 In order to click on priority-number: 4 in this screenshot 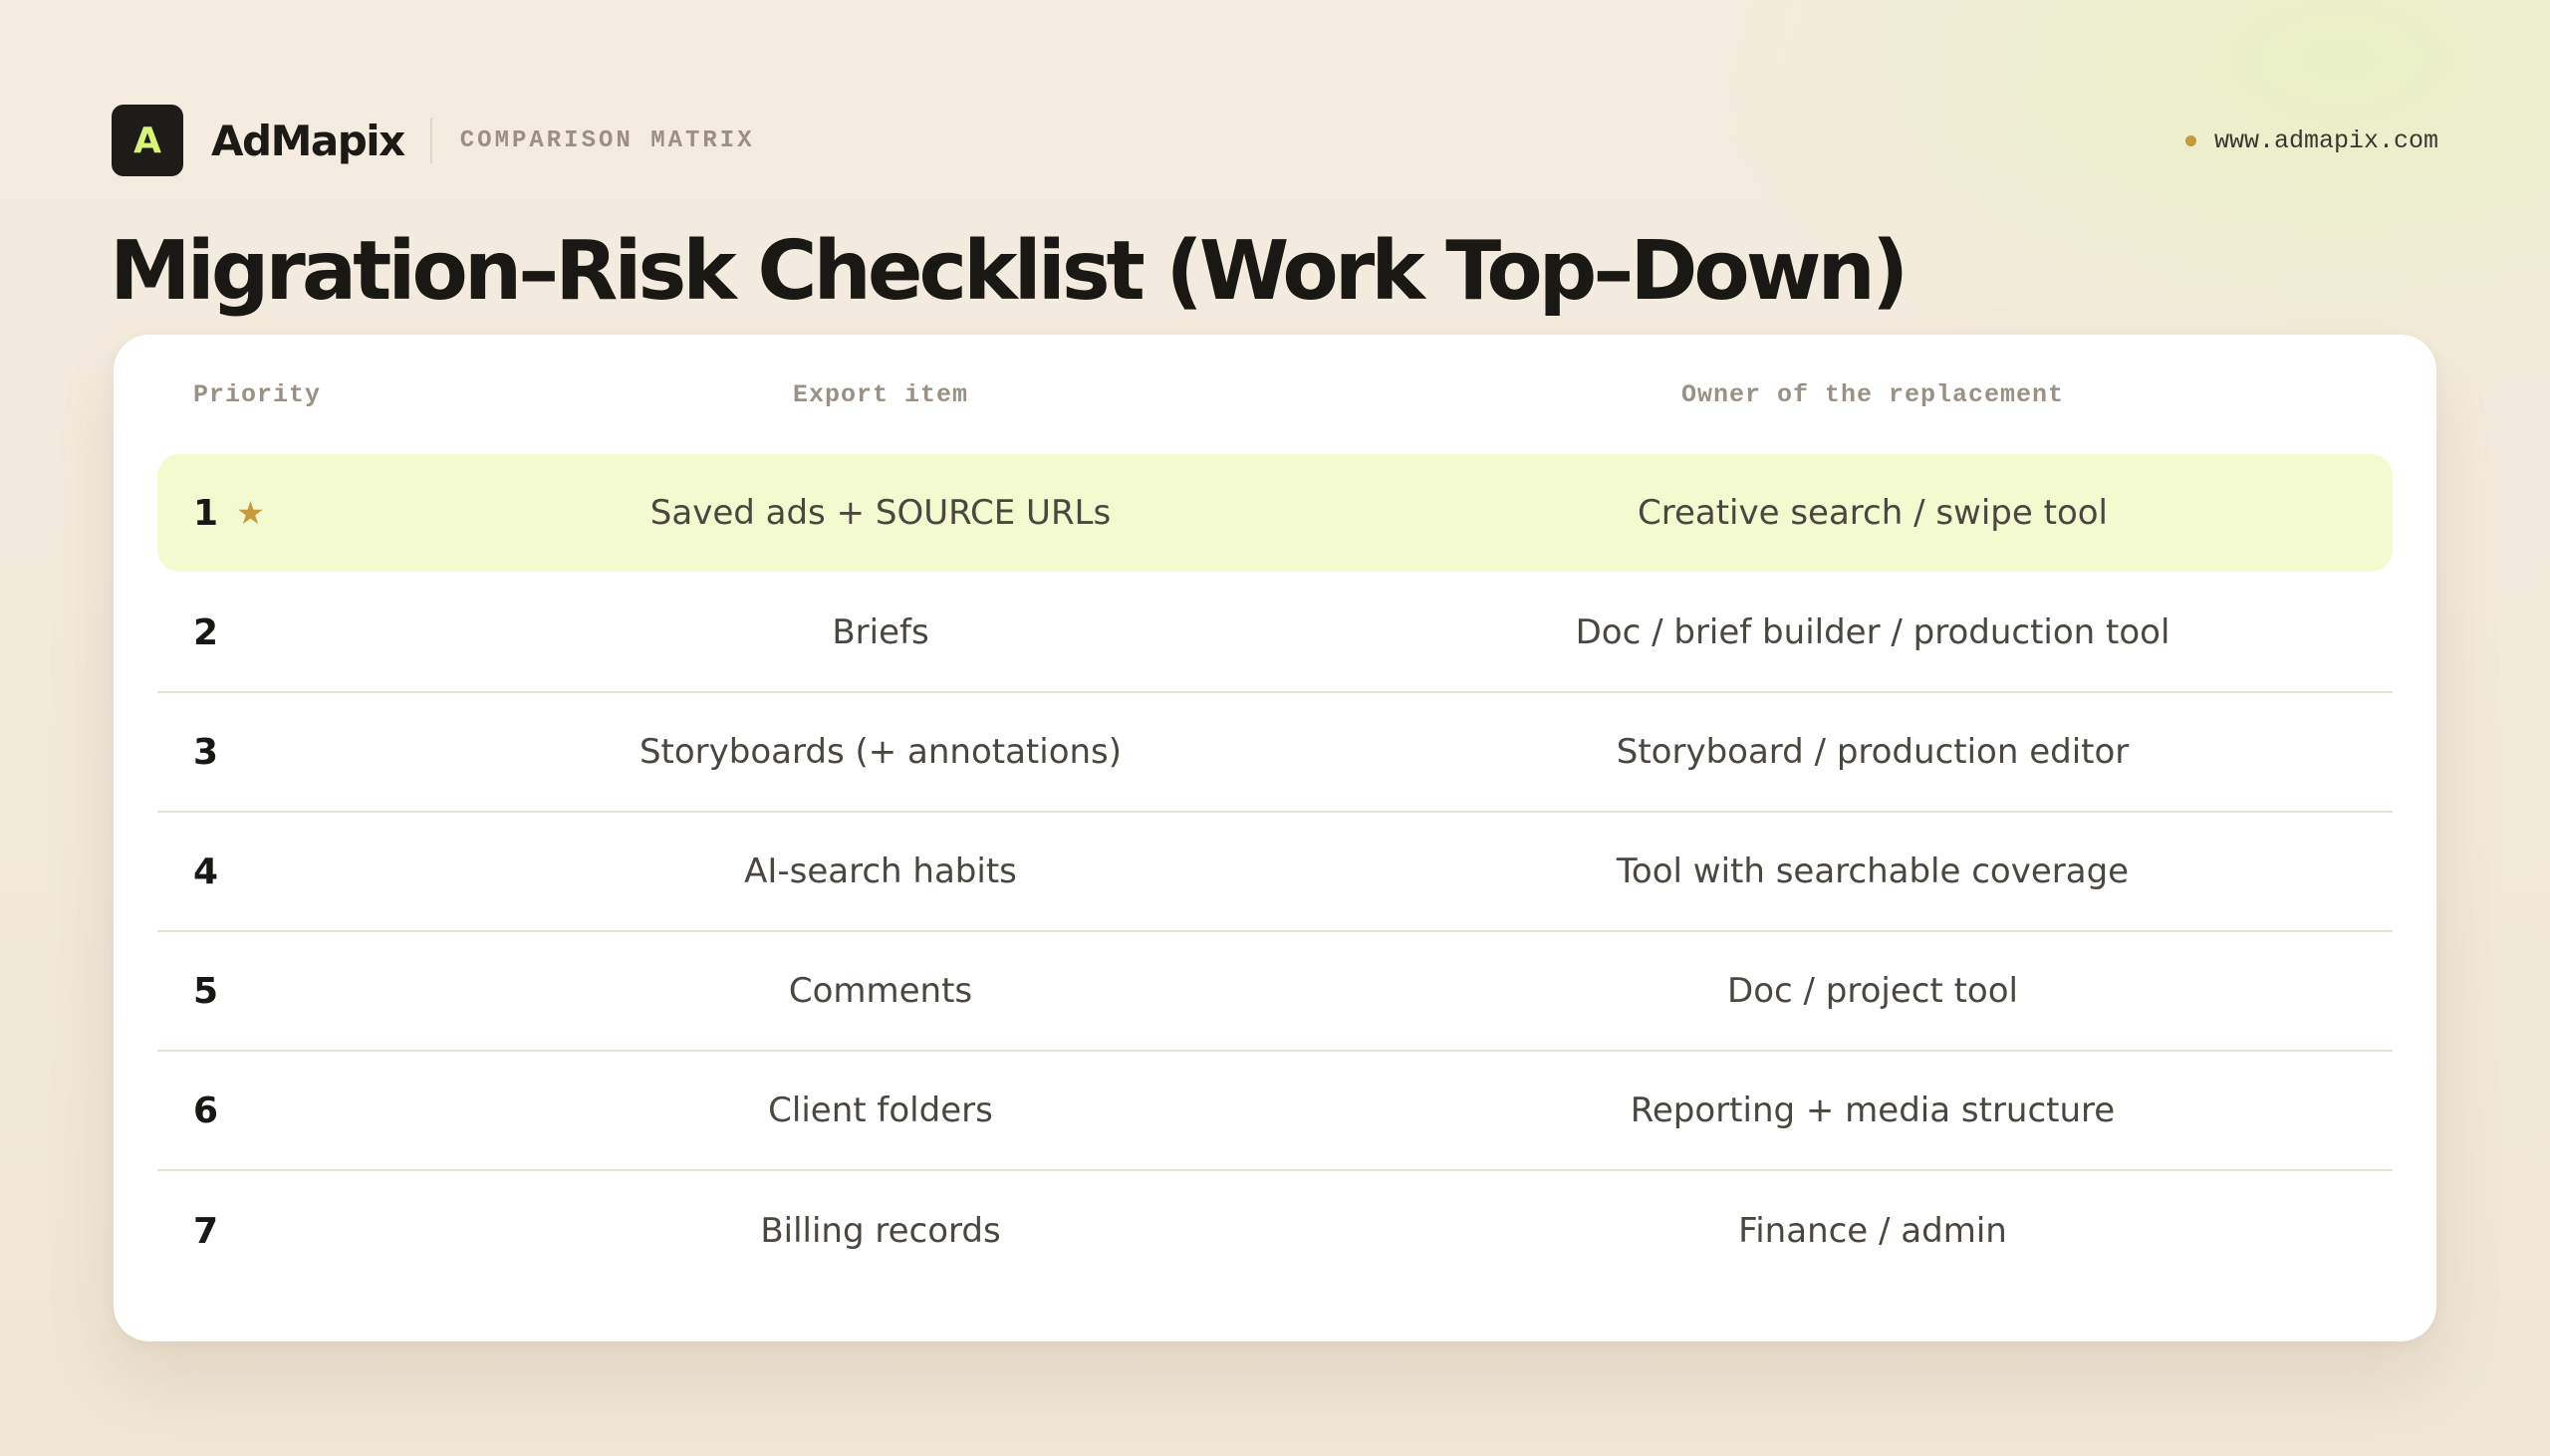, I will do `click(206, 871)`.